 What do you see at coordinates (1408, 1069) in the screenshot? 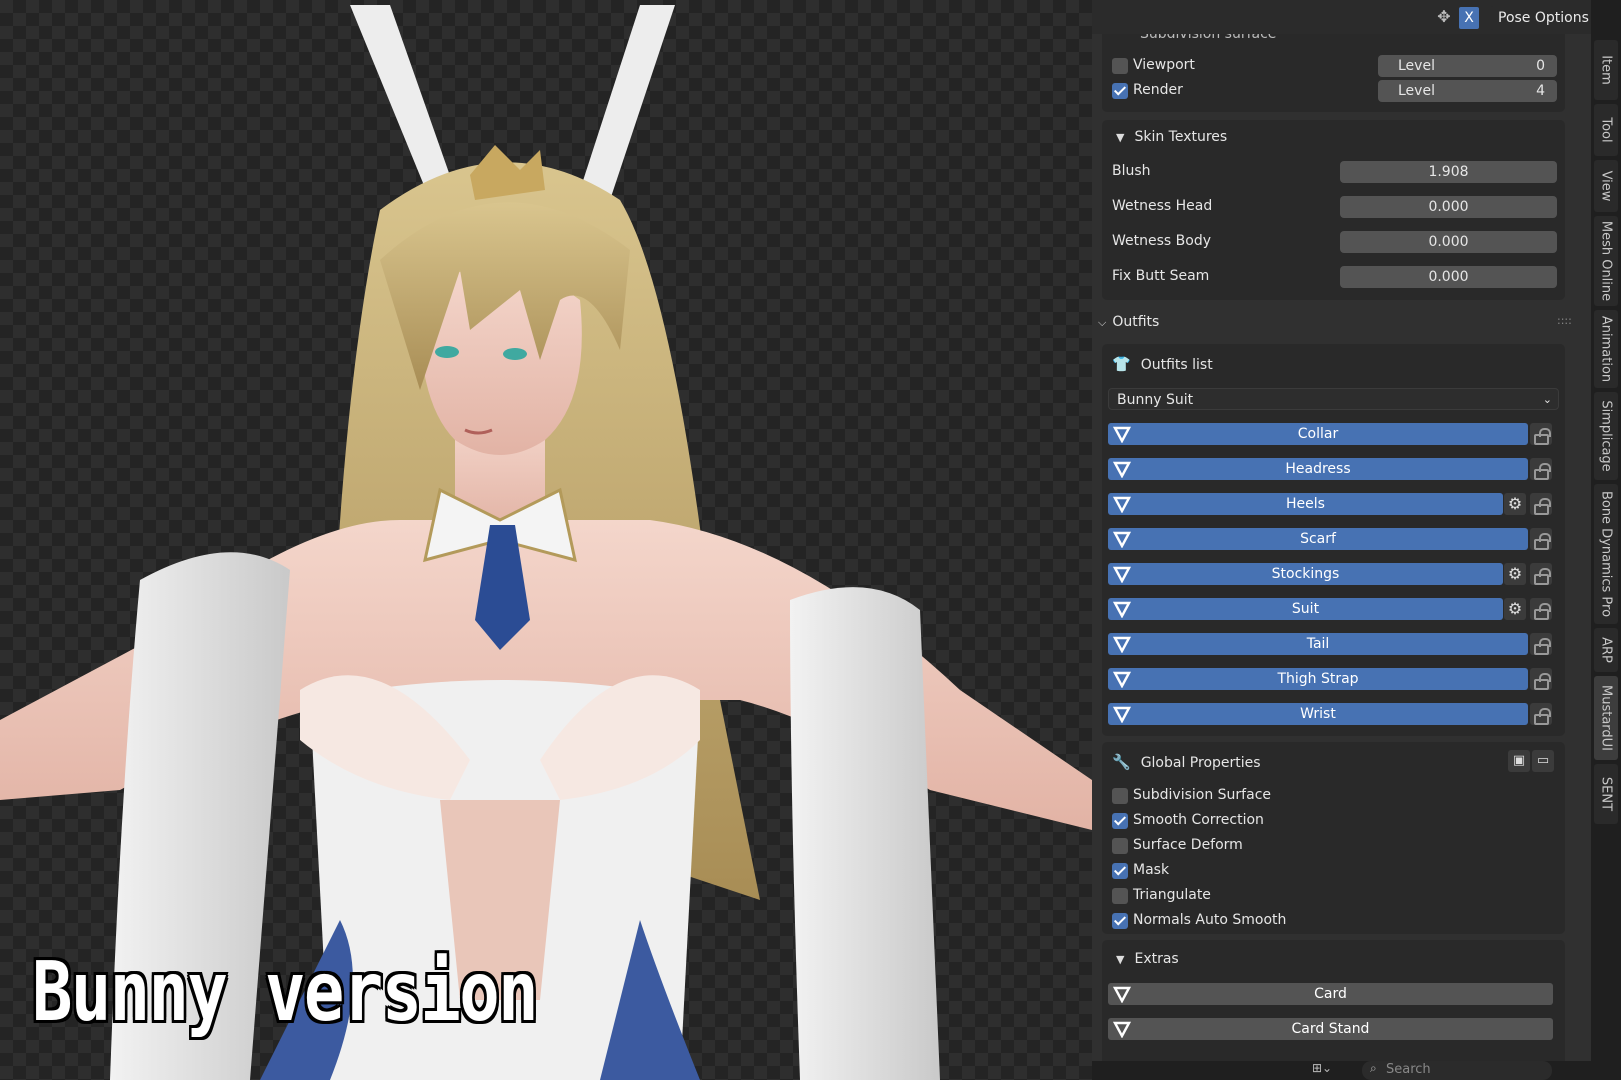
I see `search-placeholder: Search` at bounding box center [1408, 1069].